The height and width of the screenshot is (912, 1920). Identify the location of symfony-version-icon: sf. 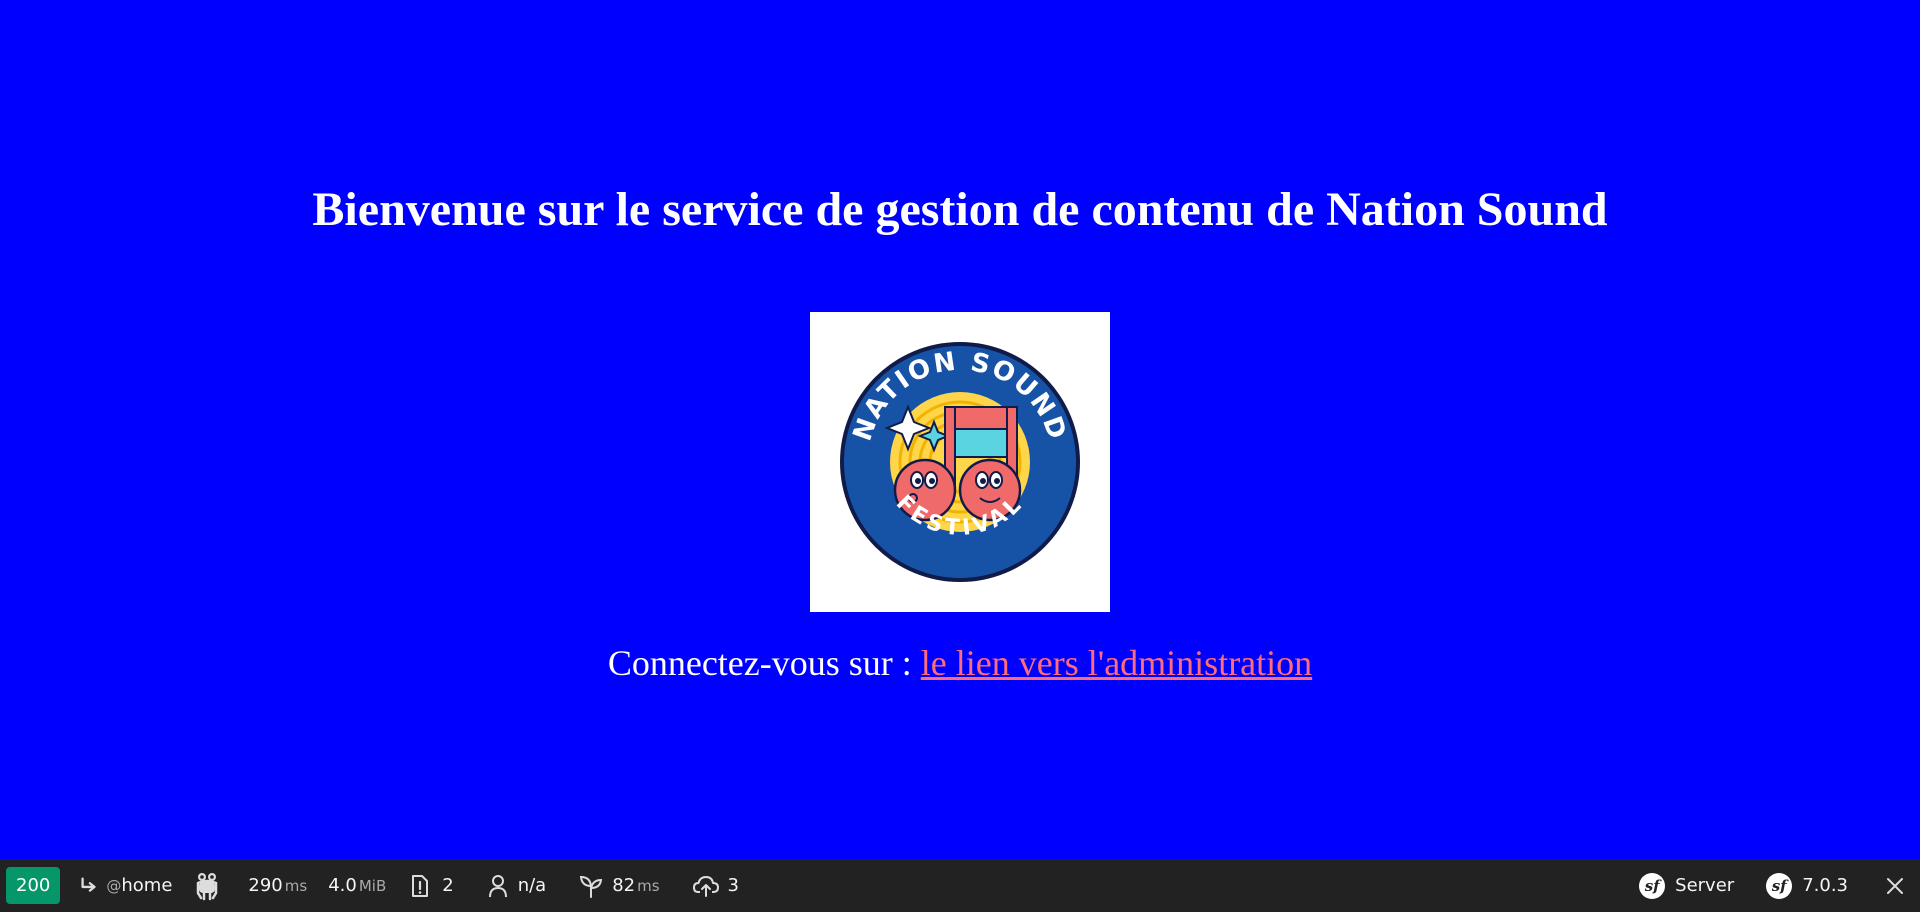
(1779, 885).